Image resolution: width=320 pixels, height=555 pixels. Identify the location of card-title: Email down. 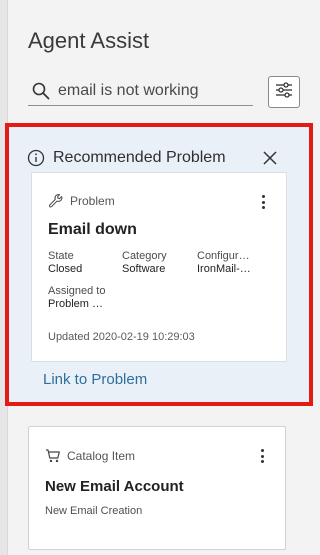
(92, 229).